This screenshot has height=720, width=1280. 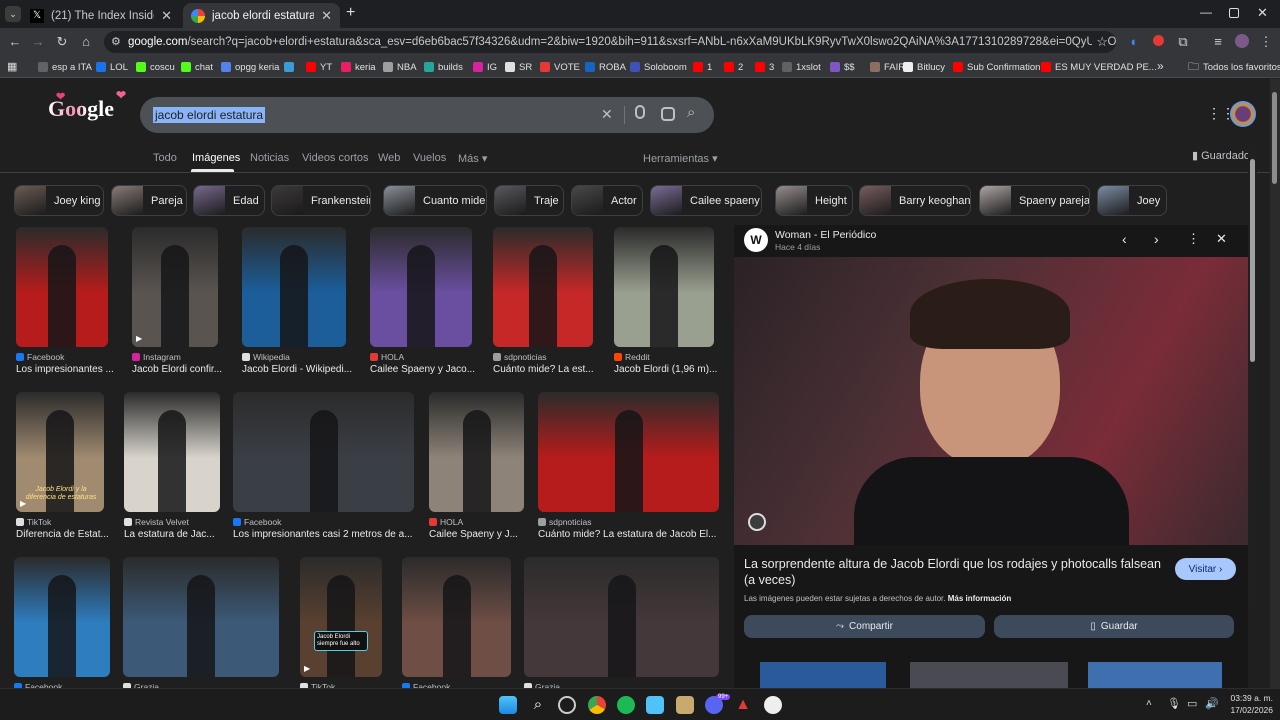 What do you see at coordinates (1212, 703) in the screenshot?
I see `volume-icon: 🔊` at bounding box center [1212, 703].